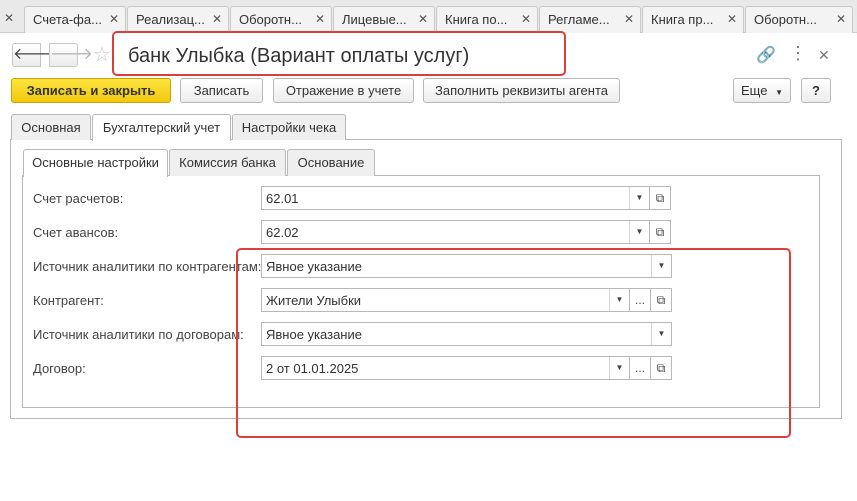 The image size is (857, 501). I want to click on tab-basic-settings: Основные настройки, so click(95, 163).